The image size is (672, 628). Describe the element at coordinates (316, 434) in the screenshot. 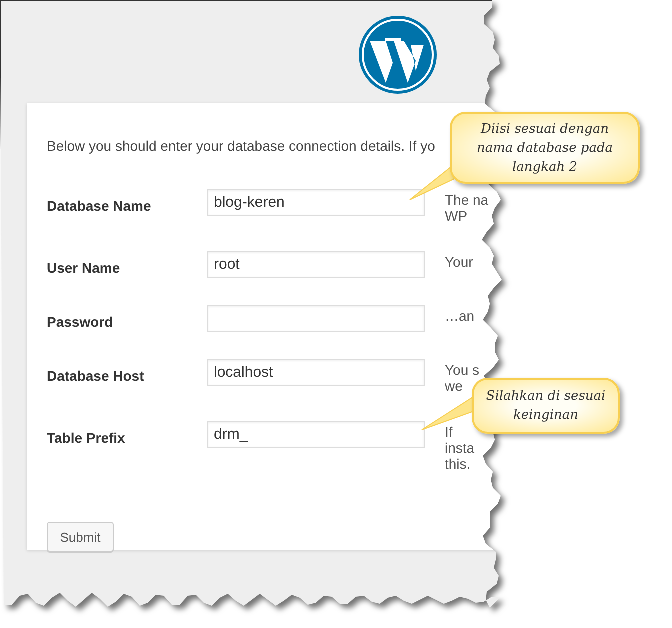

I see `input-field: drm_` at that location.